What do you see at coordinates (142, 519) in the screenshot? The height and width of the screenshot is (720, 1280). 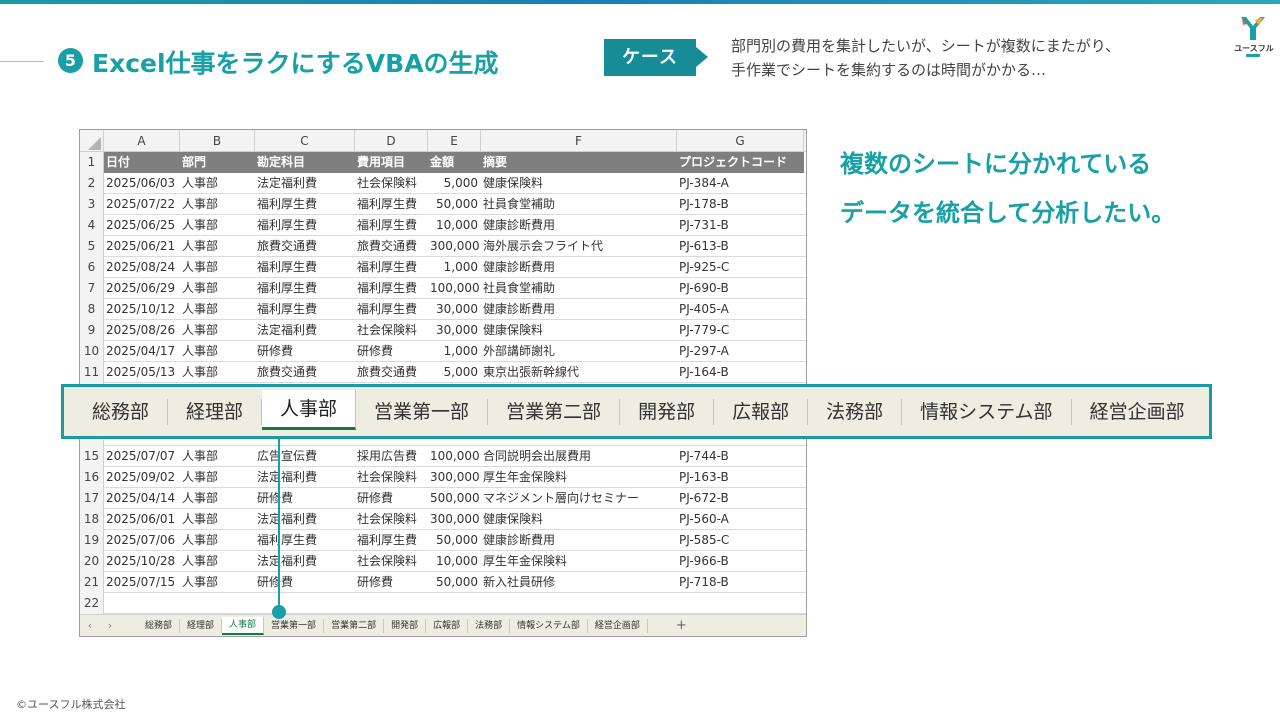 I see `table-cell: 2025/06/01` at bounding box center [142, 519].